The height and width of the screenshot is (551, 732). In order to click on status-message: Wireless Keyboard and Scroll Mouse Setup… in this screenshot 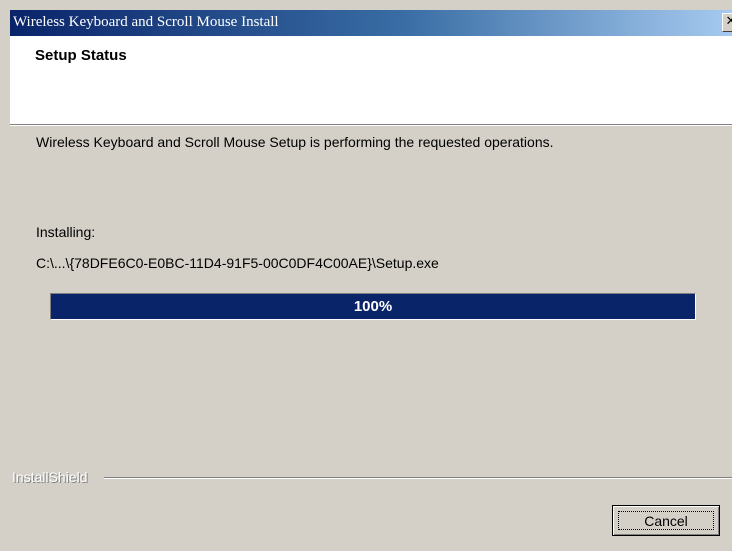, I will do `click(295, 142)`.